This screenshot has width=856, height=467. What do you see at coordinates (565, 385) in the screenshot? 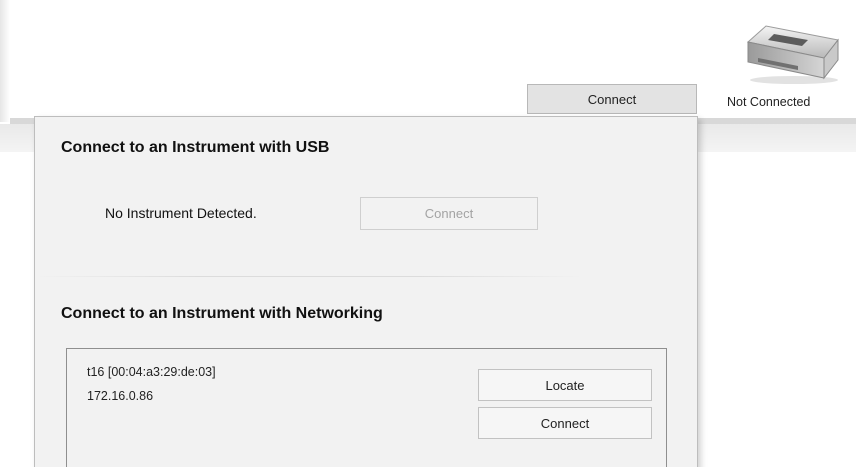
I see `locate-button: Locate` at bounding box center [565, 385].